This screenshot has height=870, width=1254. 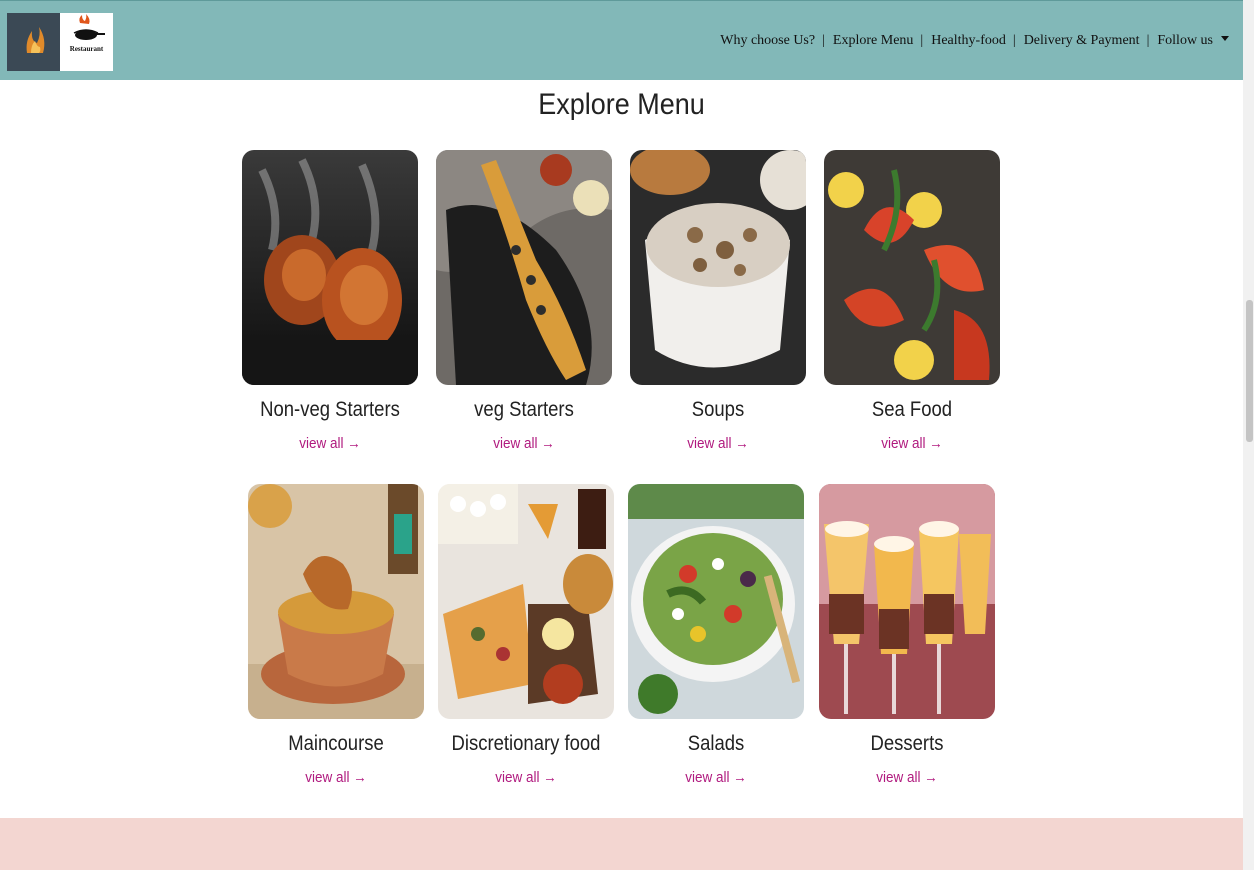 I want to click on card-title: Desserts, so click(x=907, y=743).